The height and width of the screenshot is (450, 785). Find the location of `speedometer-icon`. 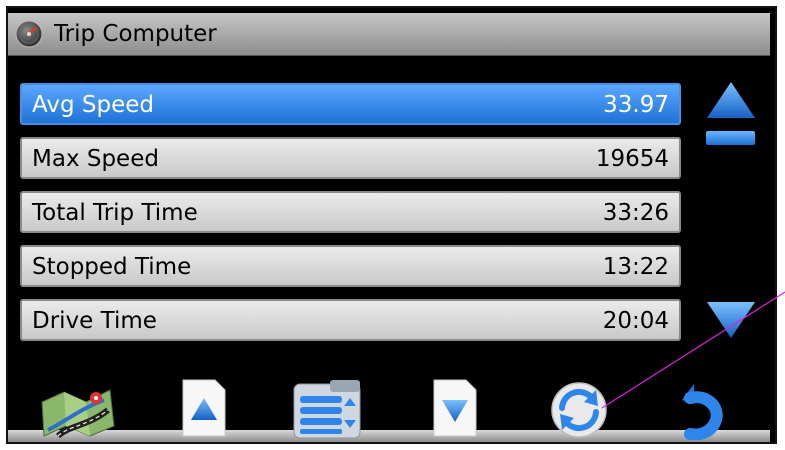

speedometer-icon is located at coordinates (29, 34).